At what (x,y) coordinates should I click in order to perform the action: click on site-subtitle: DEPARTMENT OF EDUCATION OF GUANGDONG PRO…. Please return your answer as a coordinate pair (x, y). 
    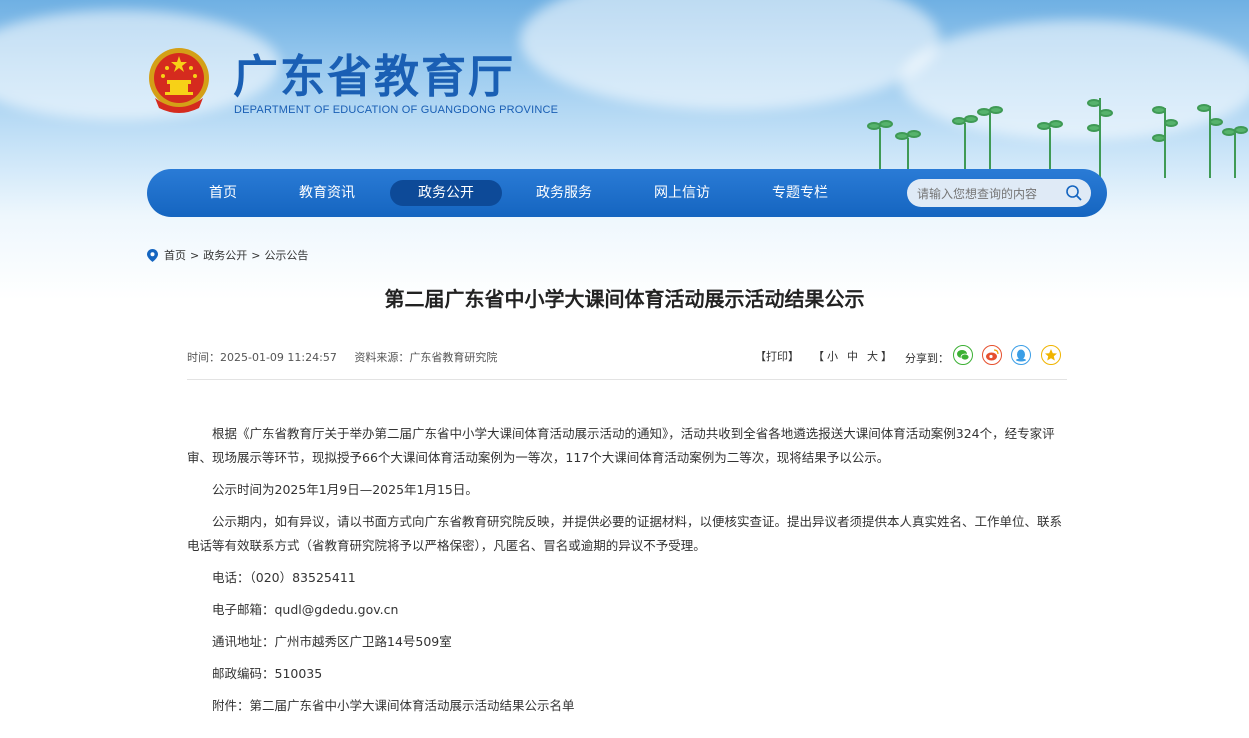
    Looking at the image, I should click on (396, 110).